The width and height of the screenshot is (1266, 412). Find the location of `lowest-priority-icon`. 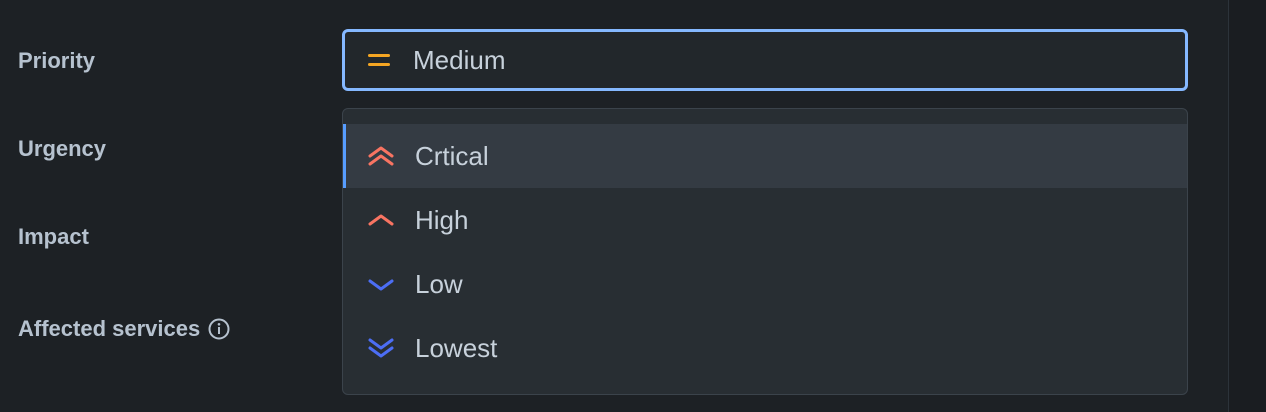

lowest-priority-icon is located at coordinates (381, 348).